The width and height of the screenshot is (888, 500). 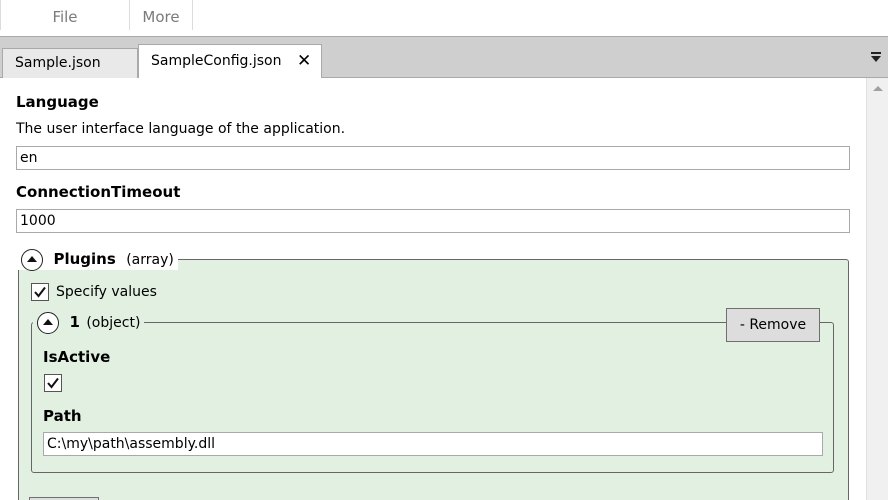 I want to click on tab-sample-json: Sample.json, so click(x=70, y=63).